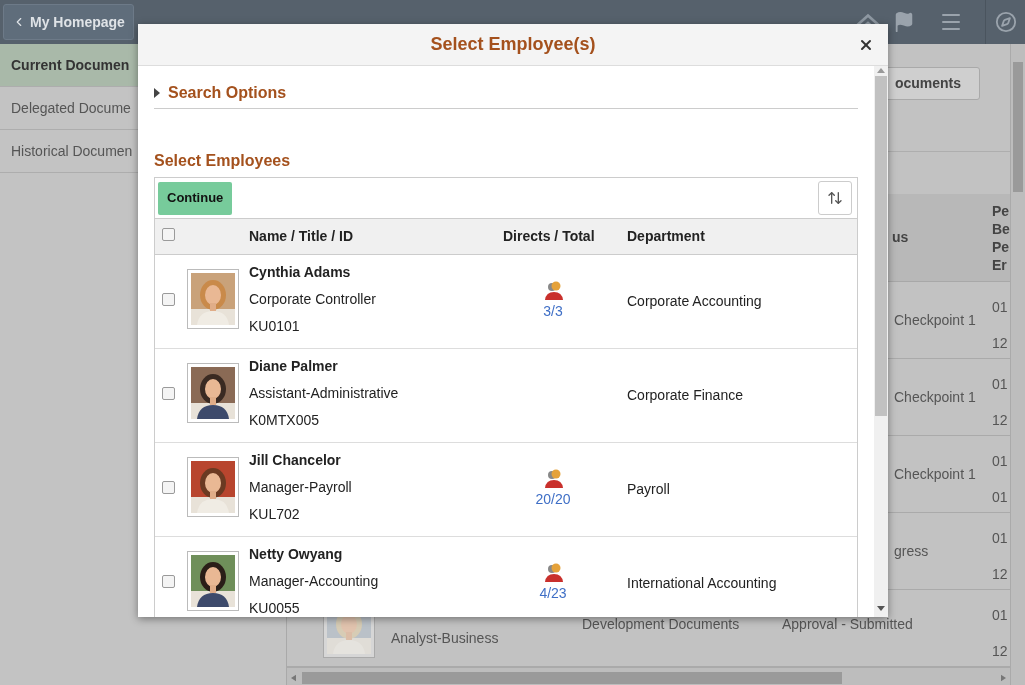 This screenshot has width=1025, height=685. What do you see at coordinates (223, 161) in the screenshot?
I see `section-title: Select Employees` at bounding box center [223, 161].